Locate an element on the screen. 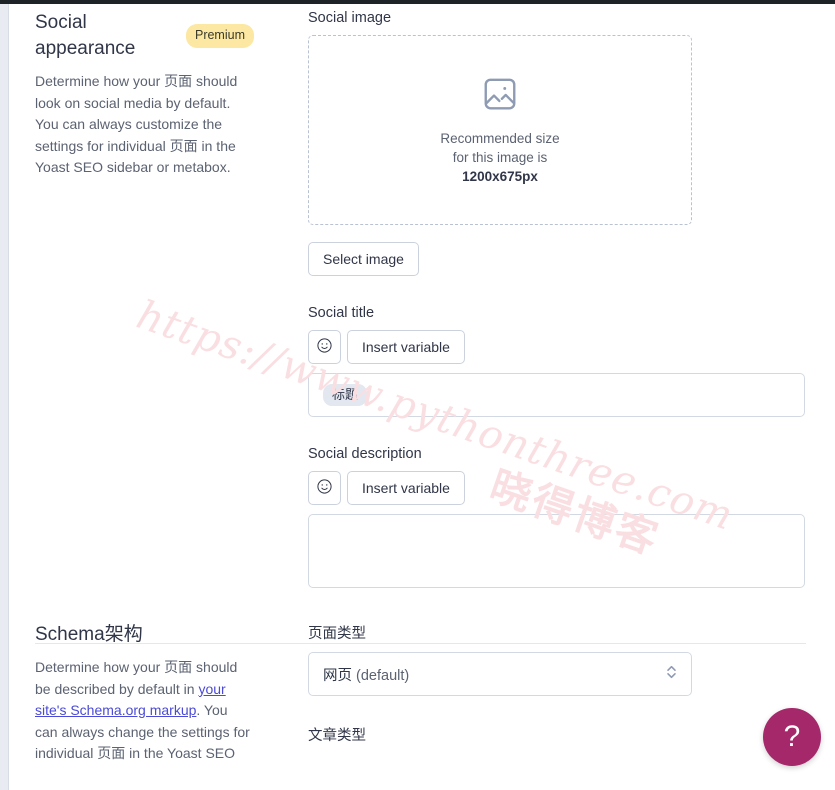 Image resolution: width=835 pixels, height=790 pixels. insert-variable-button-description: Insert variable is located at coordinates (406, 488).